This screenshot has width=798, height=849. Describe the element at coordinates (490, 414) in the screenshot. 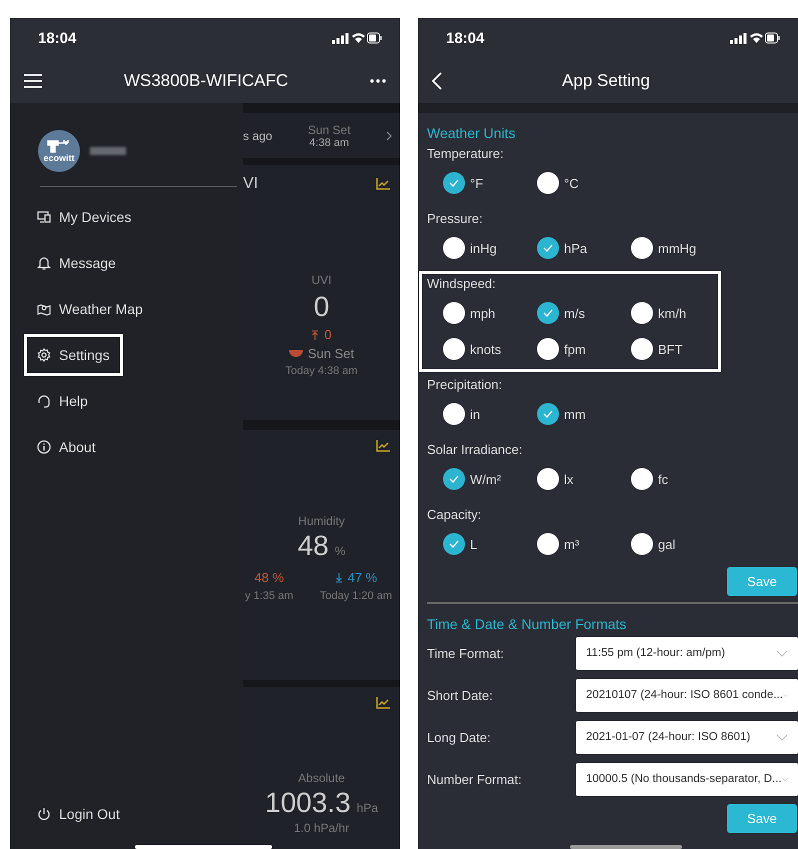

I see `unit-option: in` at that location.